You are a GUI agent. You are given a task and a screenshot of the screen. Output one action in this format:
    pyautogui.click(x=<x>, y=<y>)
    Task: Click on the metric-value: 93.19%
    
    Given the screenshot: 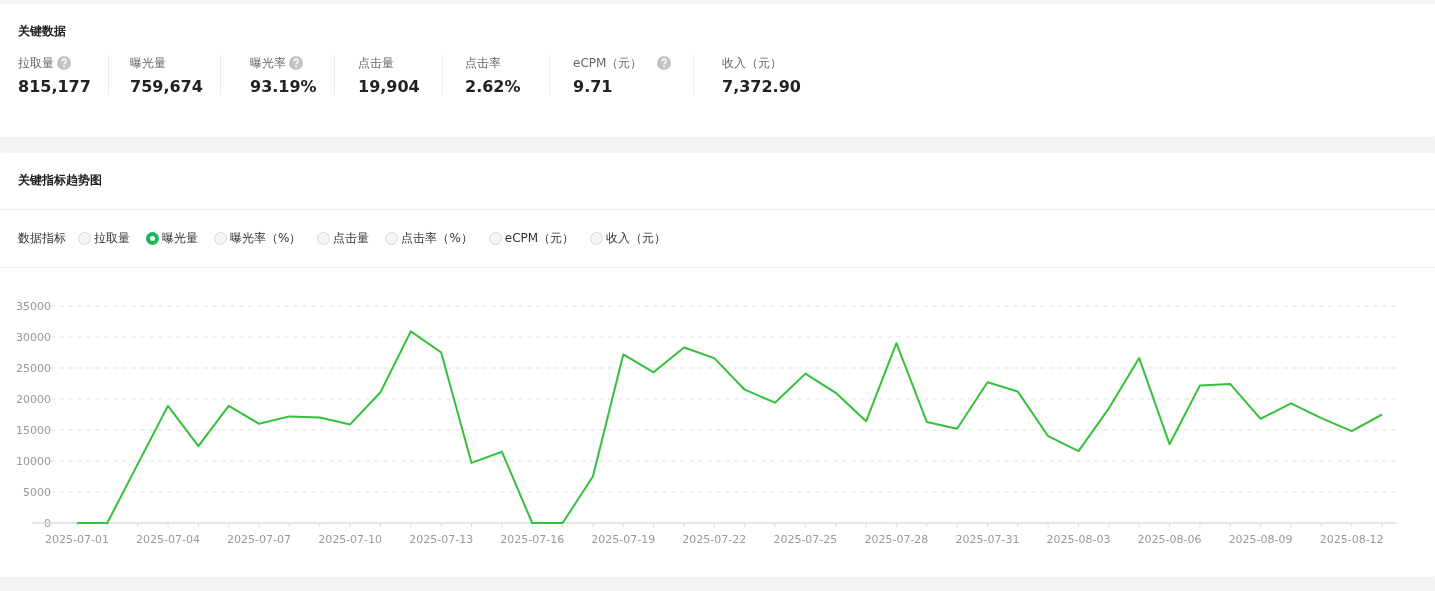 What is the action you would take?
    pyautogui.click(x=284, y=86)
    